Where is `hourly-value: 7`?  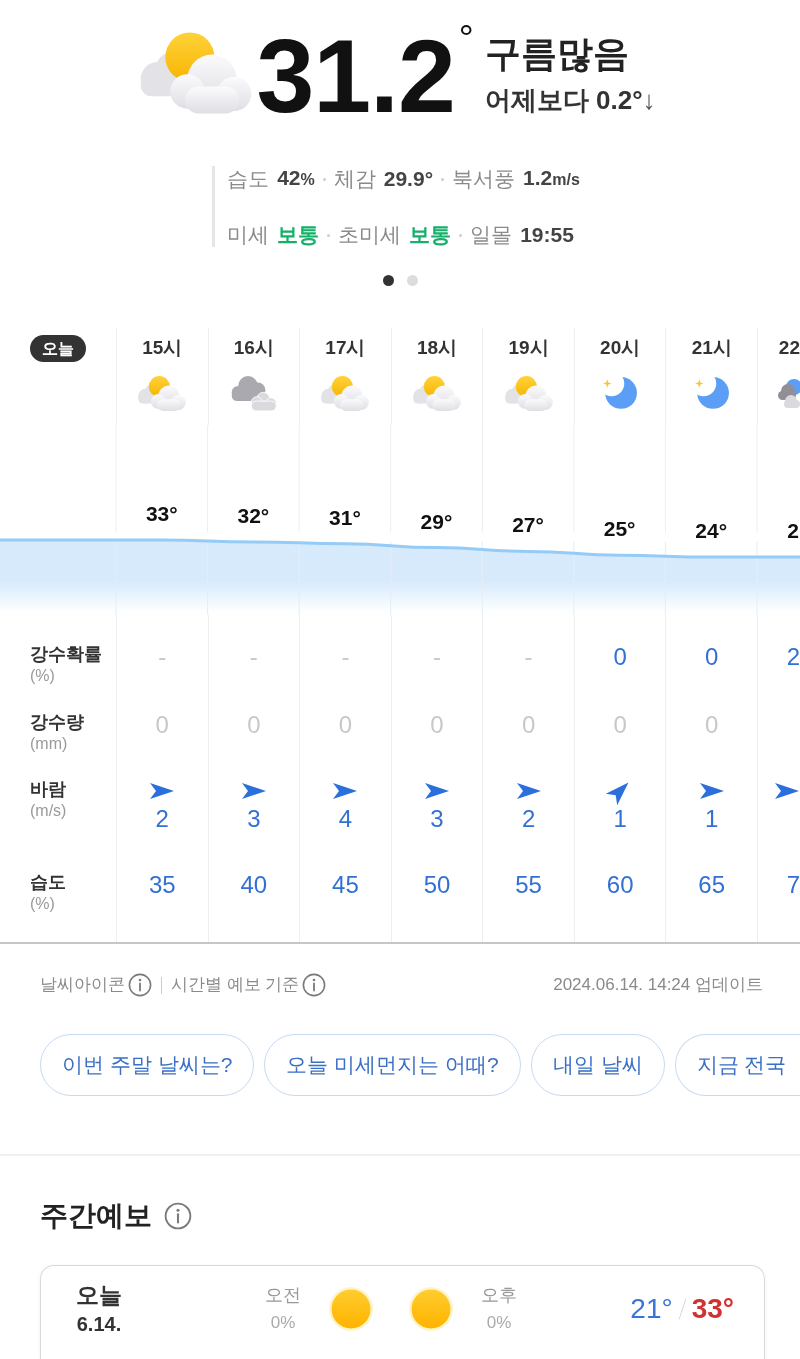
hourly-value: 7 is located at coordinates (793, 885).